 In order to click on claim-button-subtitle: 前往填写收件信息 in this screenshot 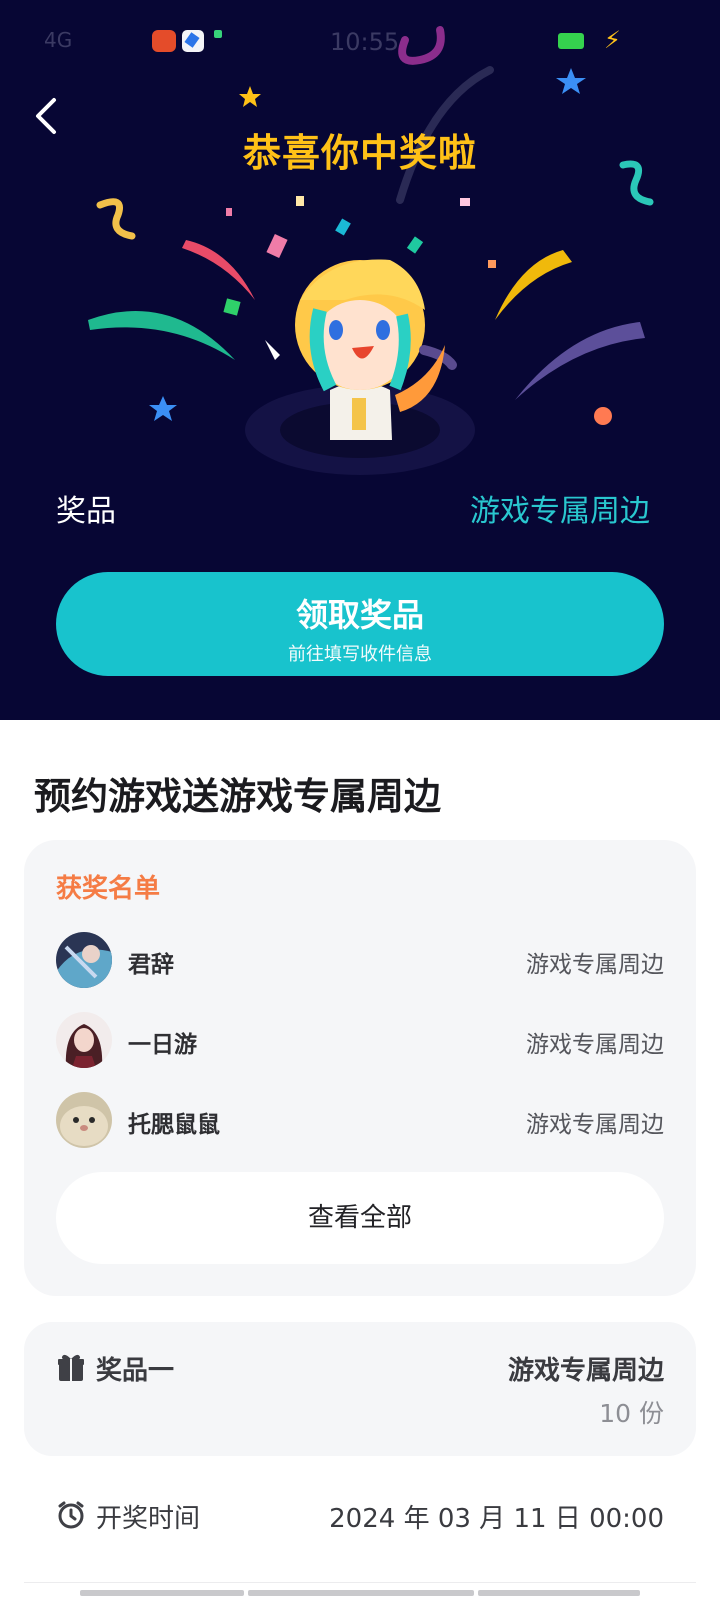, I will do `click(360, 654)`.